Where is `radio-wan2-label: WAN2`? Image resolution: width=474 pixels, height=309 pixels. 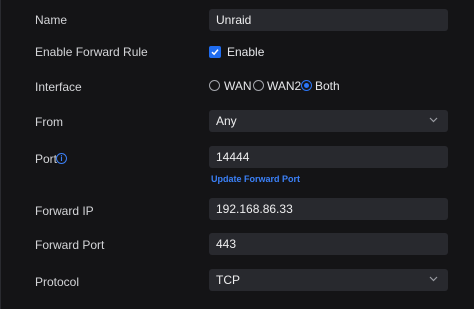
radio-wan2-label: WAN2 is located at coordinates (284, 86).